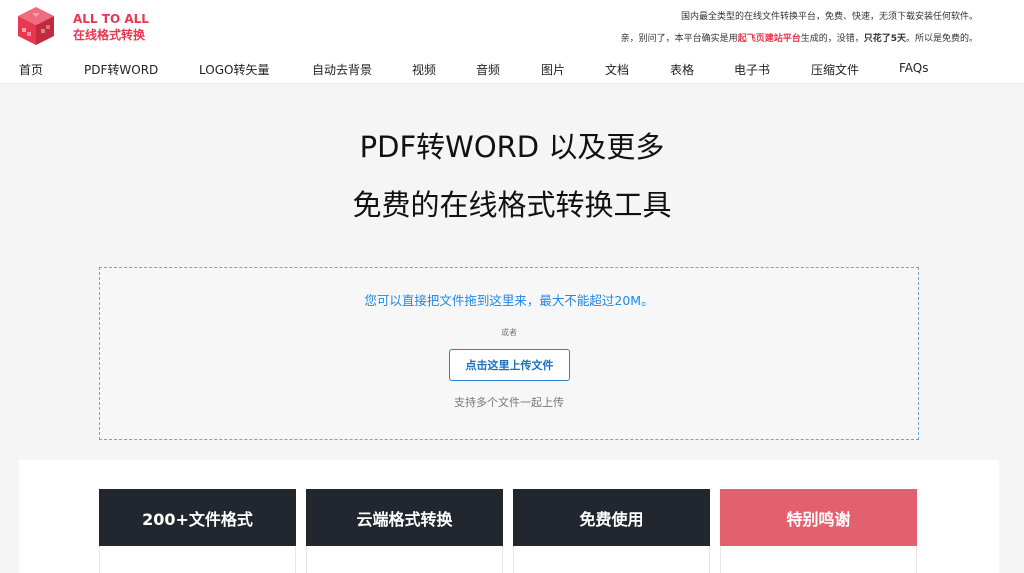 This screenshot has height=573, width=1024. I want to click on feature-card: 200+文件格式, so click(197, 531).